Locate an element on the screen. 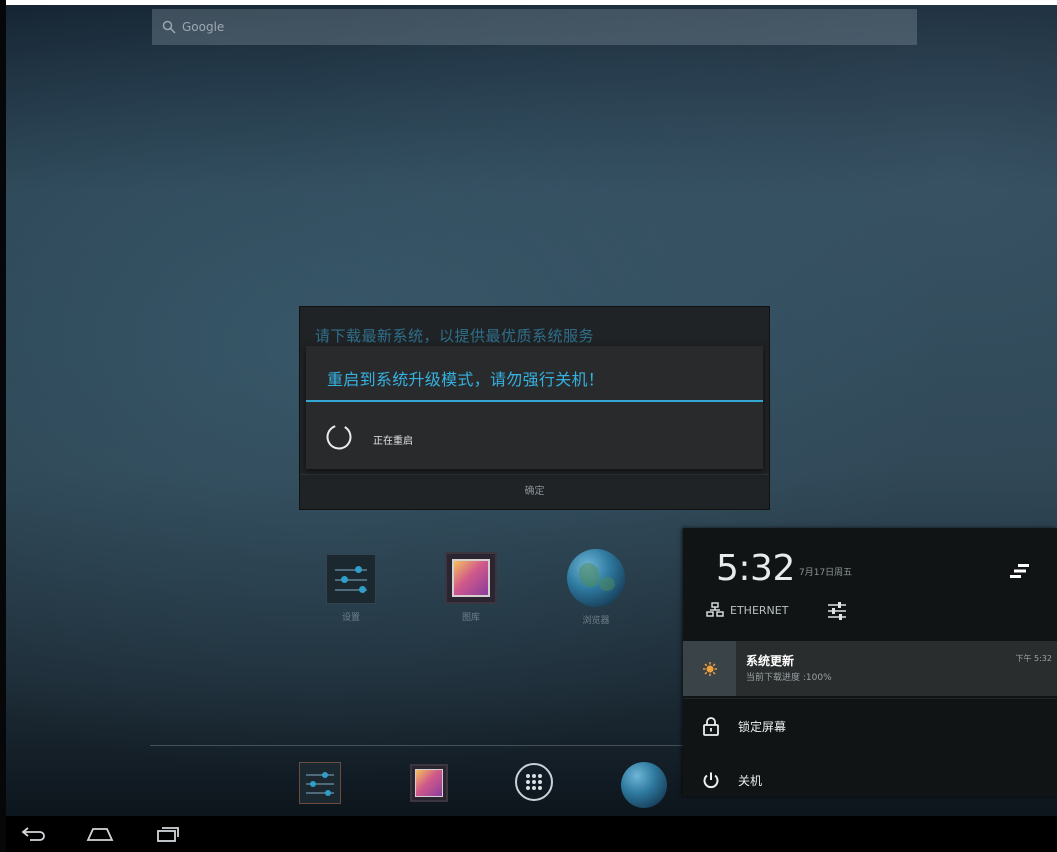  notification-subtitle: 当前下载进度 :100% is located at coordinates (789, 678).